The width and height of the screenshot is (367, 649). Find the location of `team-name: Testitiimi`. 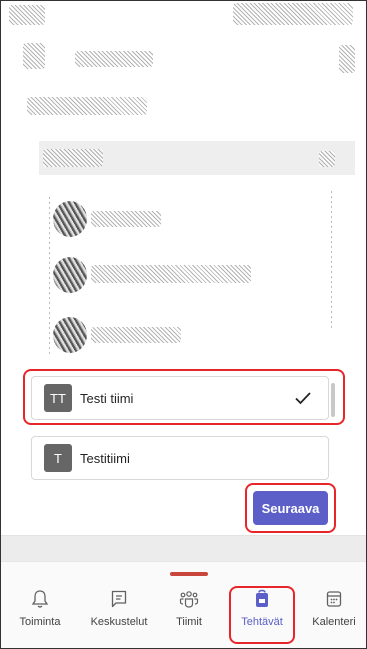

team-name: Testitiimi is located at coordinates (105, 458).